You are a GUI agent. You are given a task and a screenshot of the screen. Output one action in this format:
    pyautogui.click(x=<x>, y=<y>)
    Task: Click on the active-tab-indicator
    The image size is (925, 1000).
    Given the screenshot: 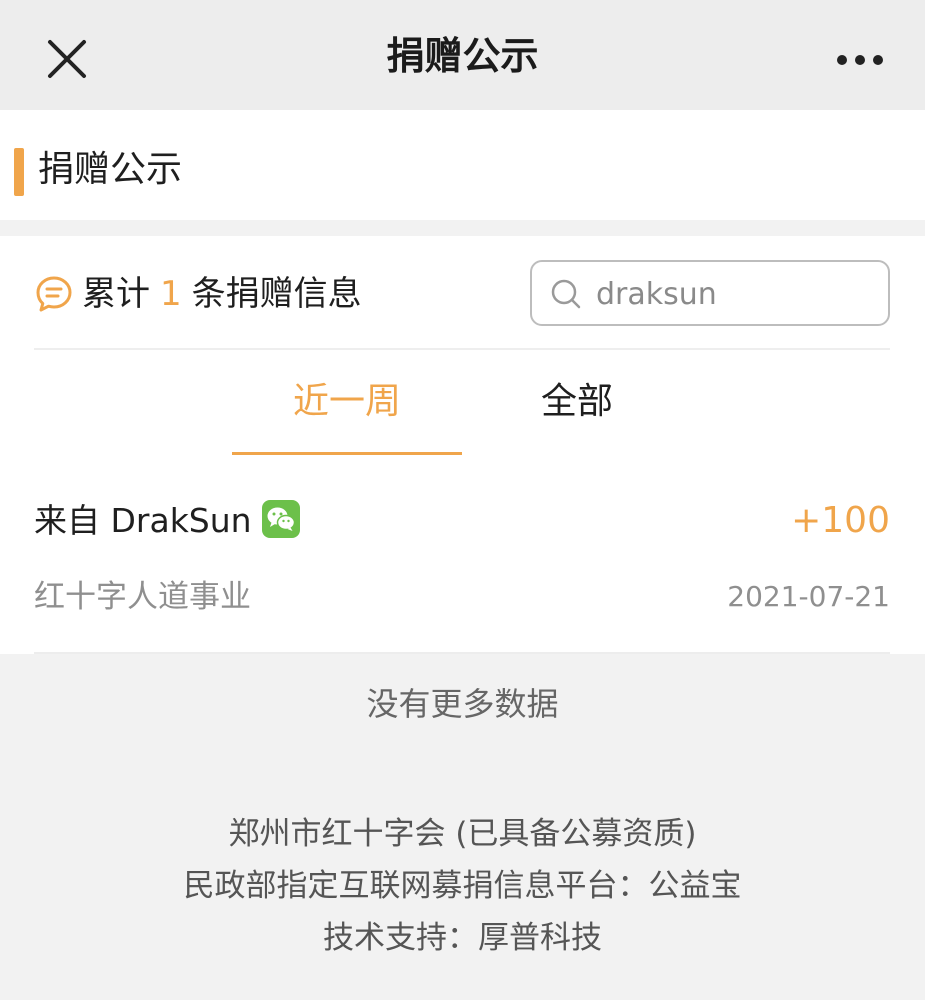 What is the action you would take?
    pyautogui.click(x=347, y=453)
    